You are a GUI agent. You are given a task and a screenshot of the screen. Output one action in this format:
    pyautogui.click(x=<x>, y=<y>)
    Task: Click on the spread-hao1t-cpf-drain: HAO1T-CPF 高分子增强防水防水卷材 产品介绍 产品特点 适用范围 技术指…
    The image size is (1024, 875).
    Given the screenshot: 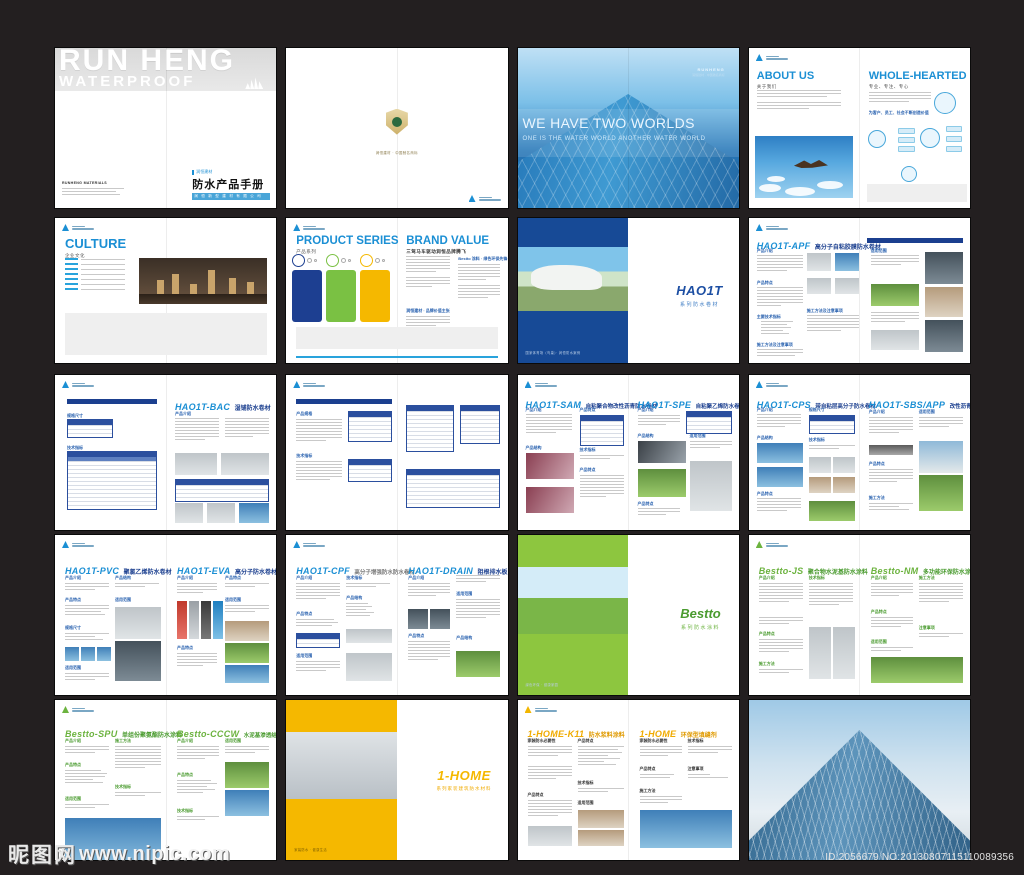 What is the action you would take?
    pyautogui.click(x=397, y=615)
    